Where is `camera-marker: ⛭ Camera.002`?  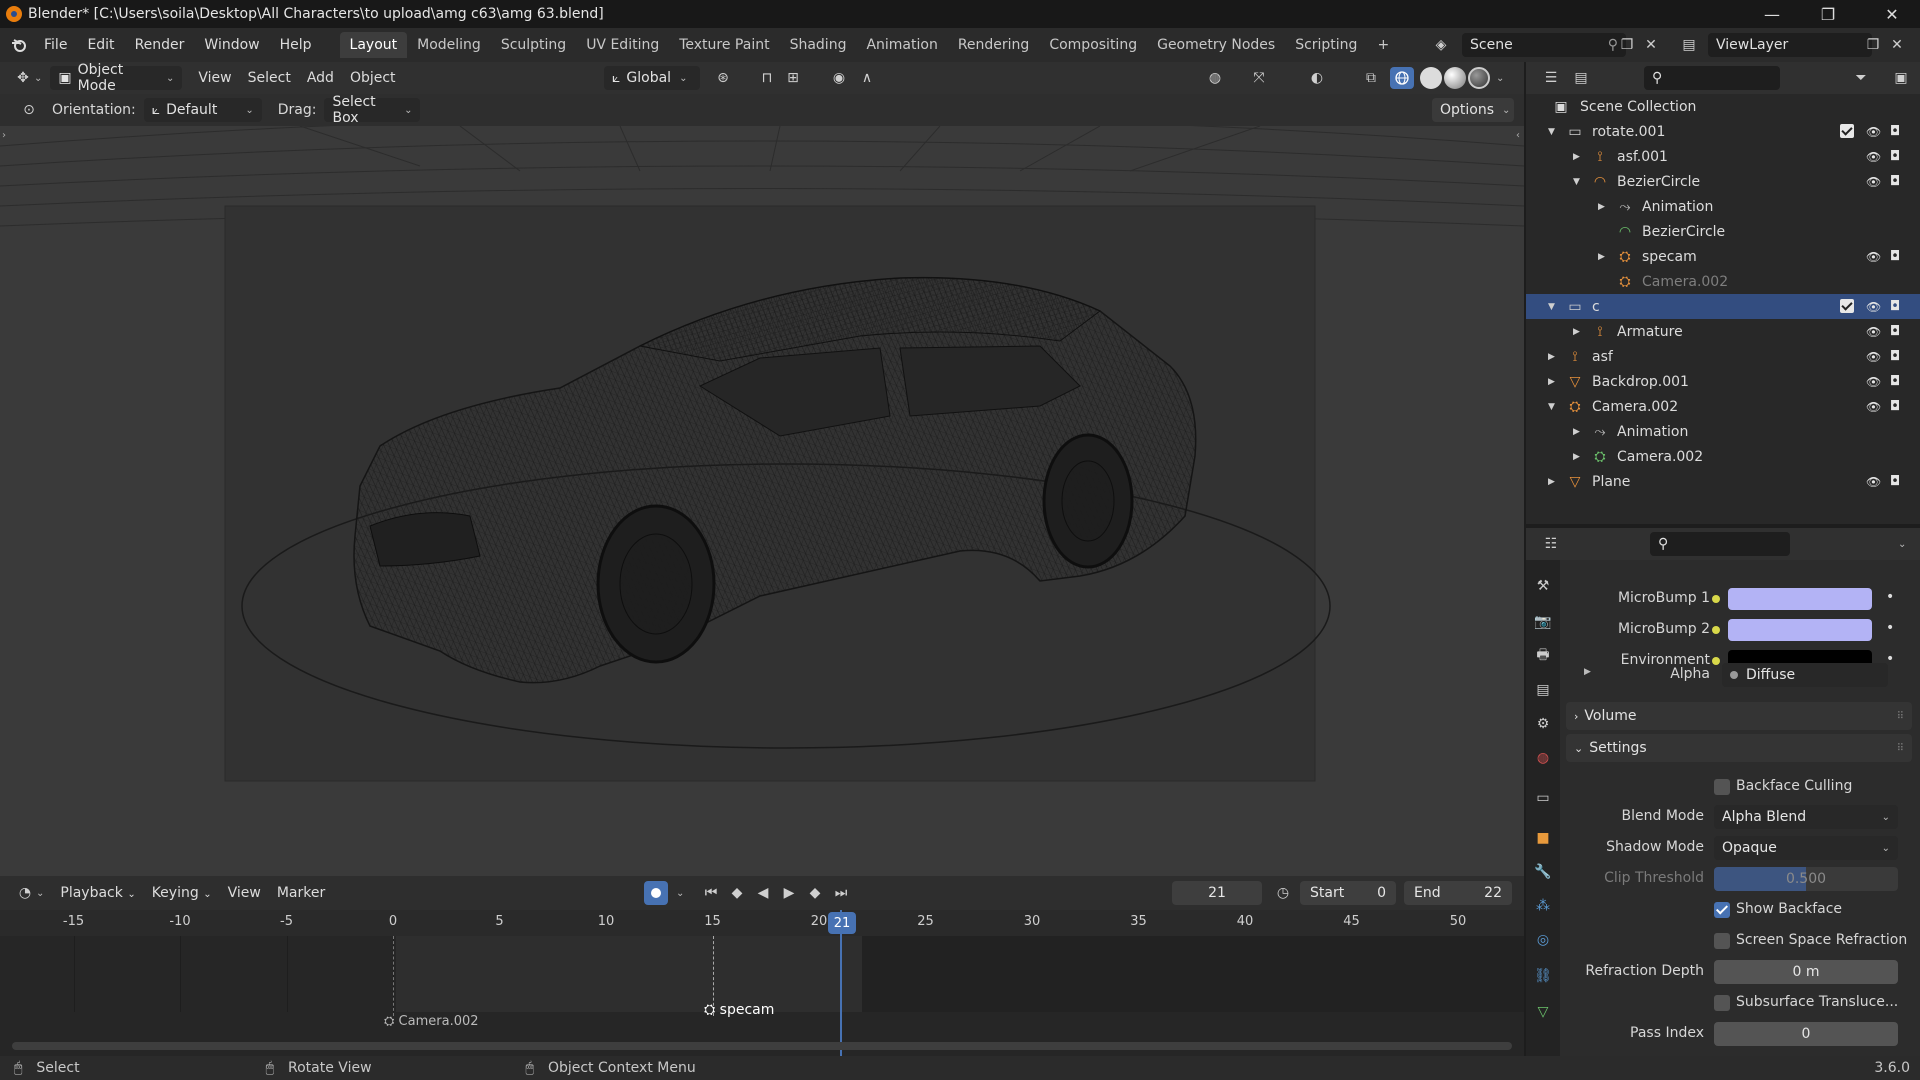 camera-marker: ⛭ Camera.002 is located at coordinates (431, 1021).